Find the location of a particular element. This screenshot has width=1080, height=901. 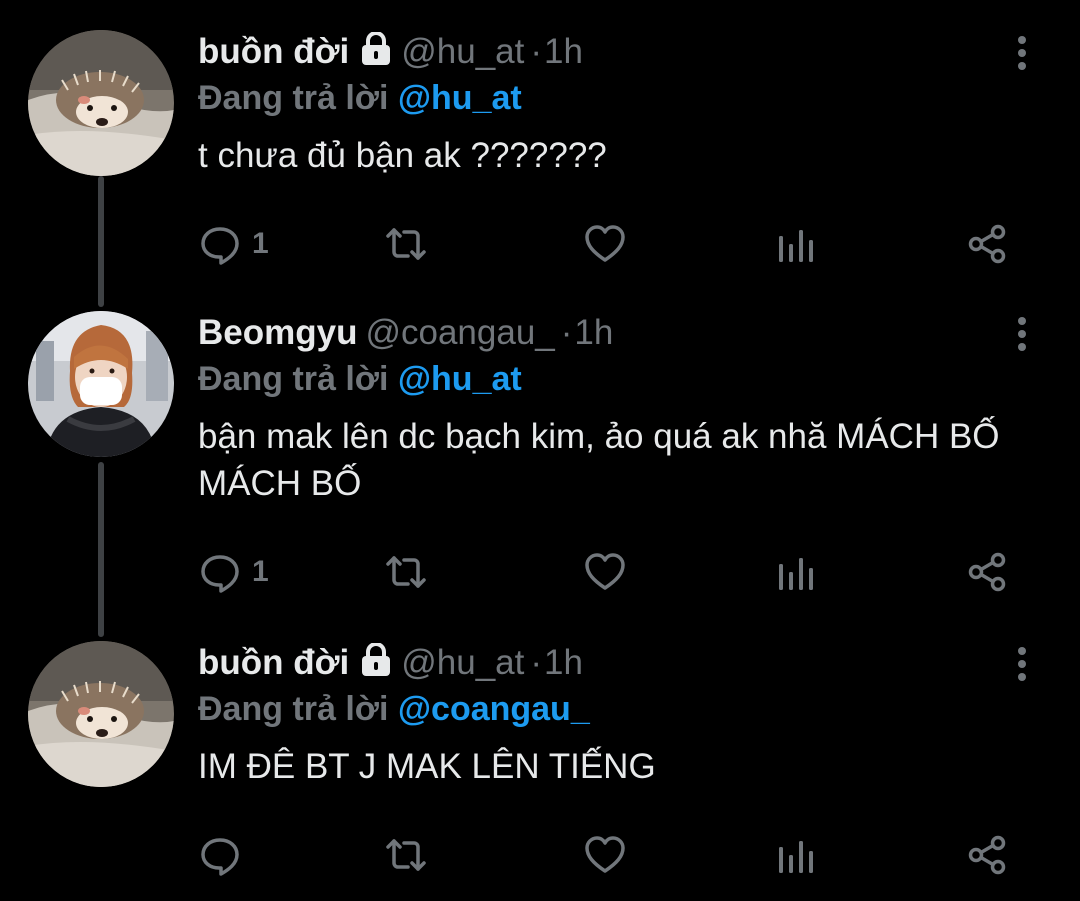

tweet-text: t chưa đủ bận ak ??????? is located at coordinates (402, 155).